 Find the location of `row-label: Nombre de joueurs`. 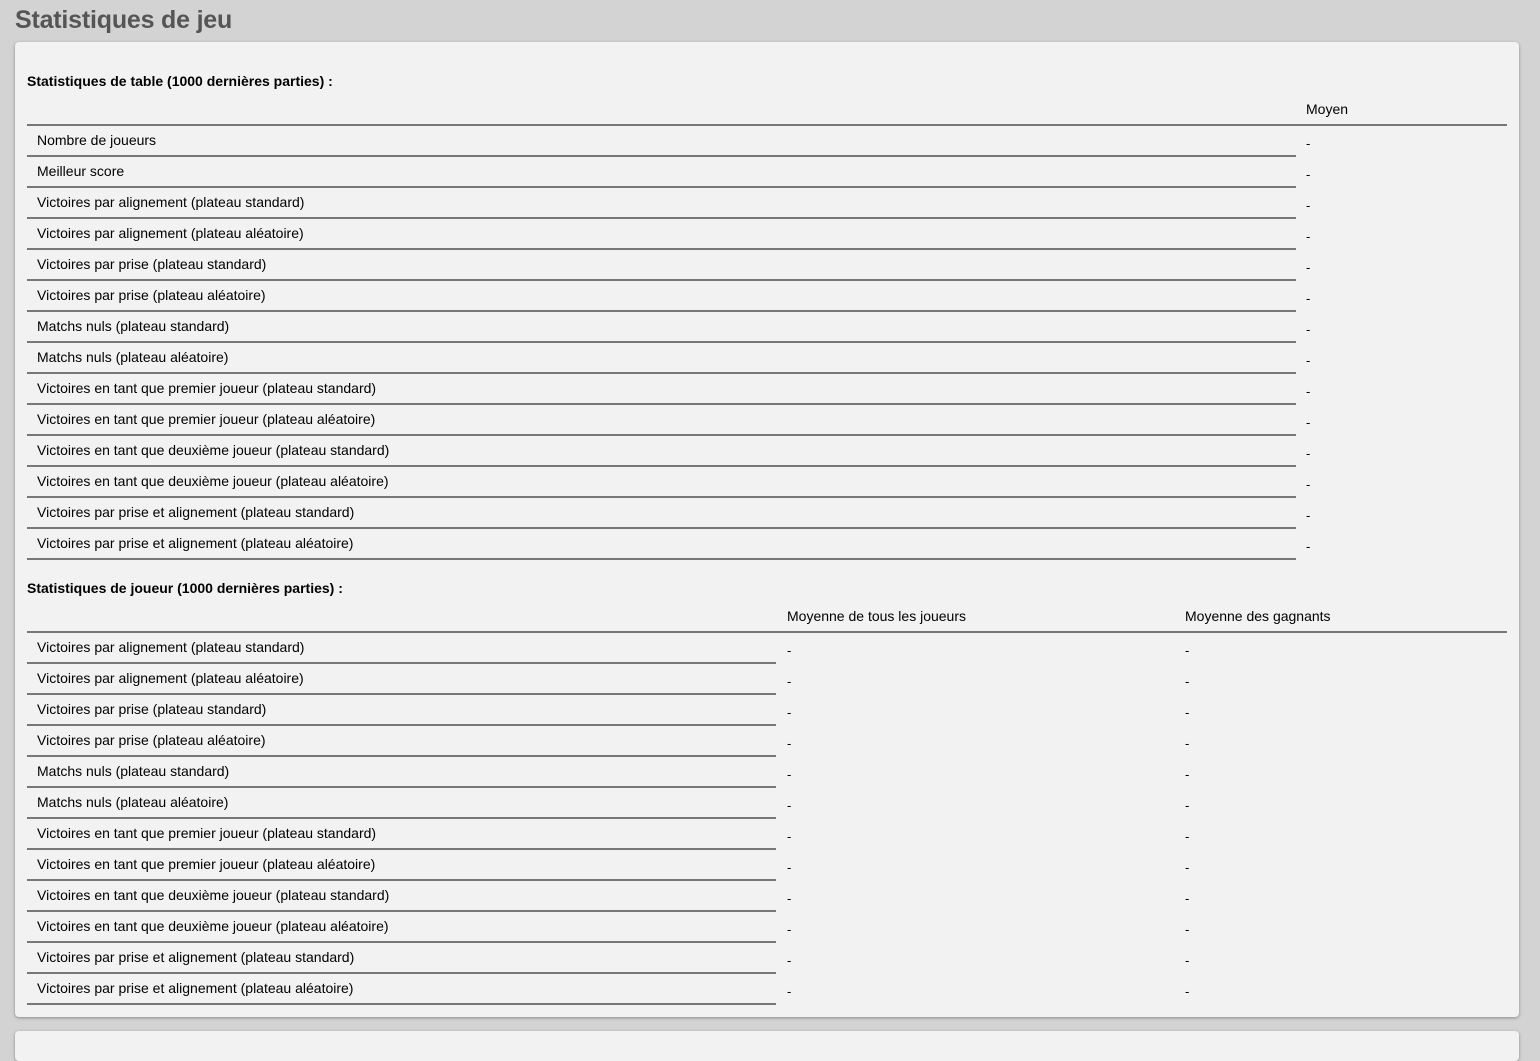

row-label: Nombre de joueurs is located at coordinates (661, 141).